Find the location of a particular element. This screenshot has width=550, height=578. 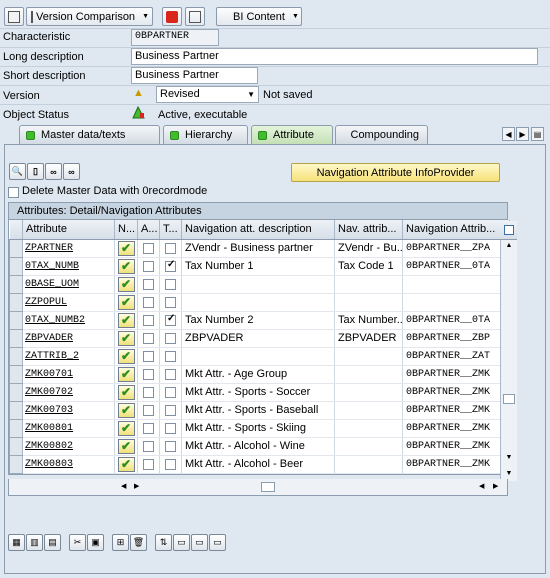

scroll-down-icon: ▼ is located at coordinates (509, 457).